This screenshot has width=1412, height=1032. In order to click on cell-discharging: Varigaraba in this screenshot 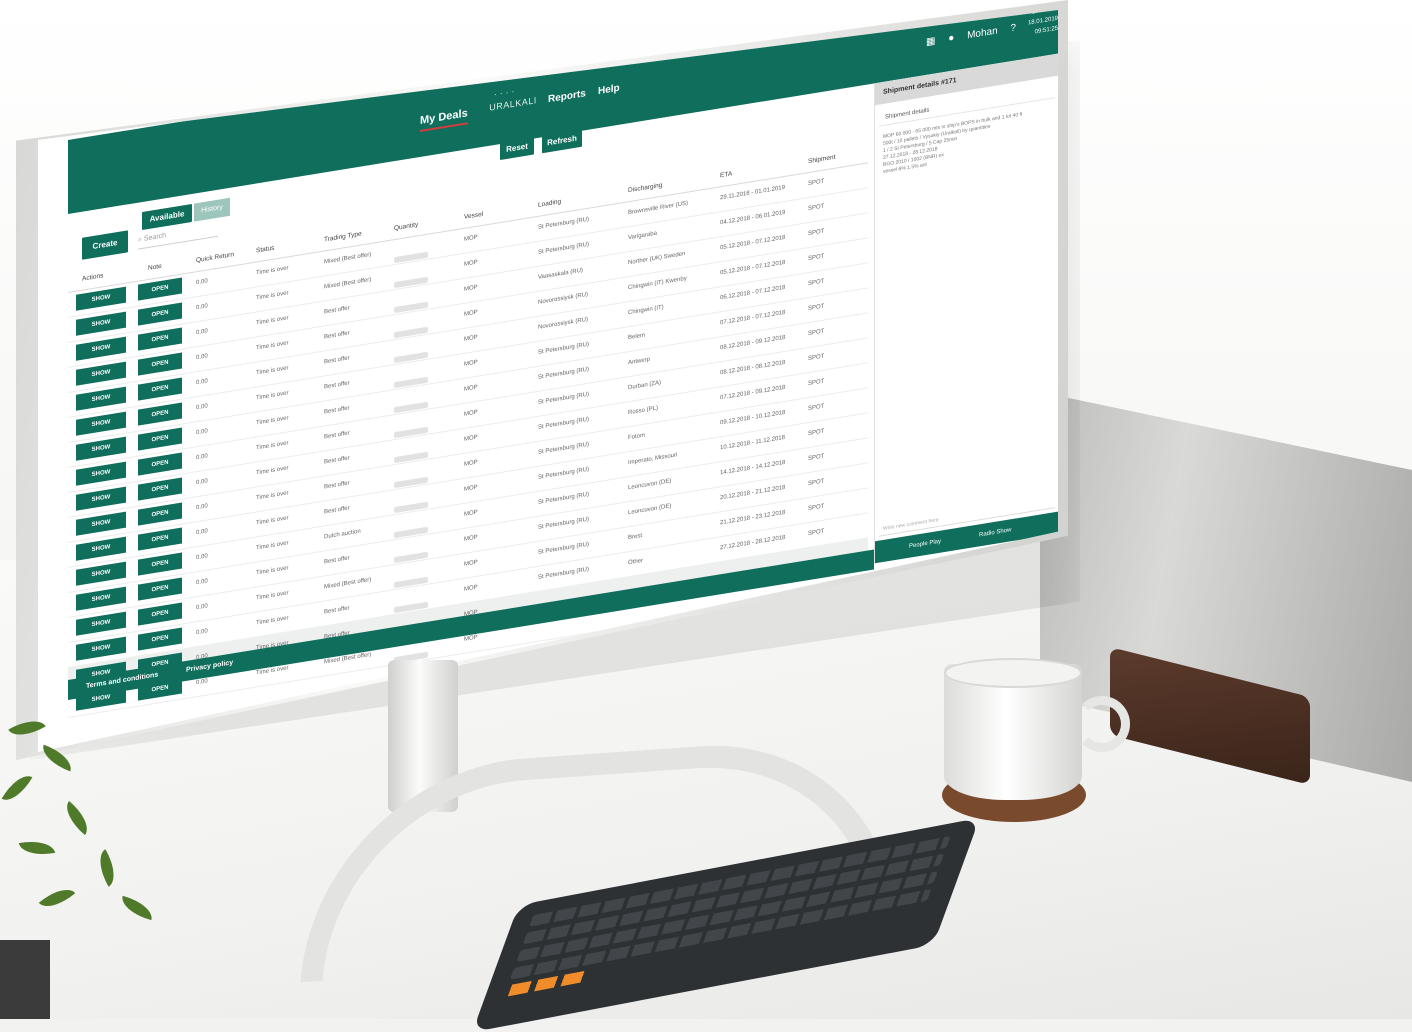, I will do `click(642, 236)`.